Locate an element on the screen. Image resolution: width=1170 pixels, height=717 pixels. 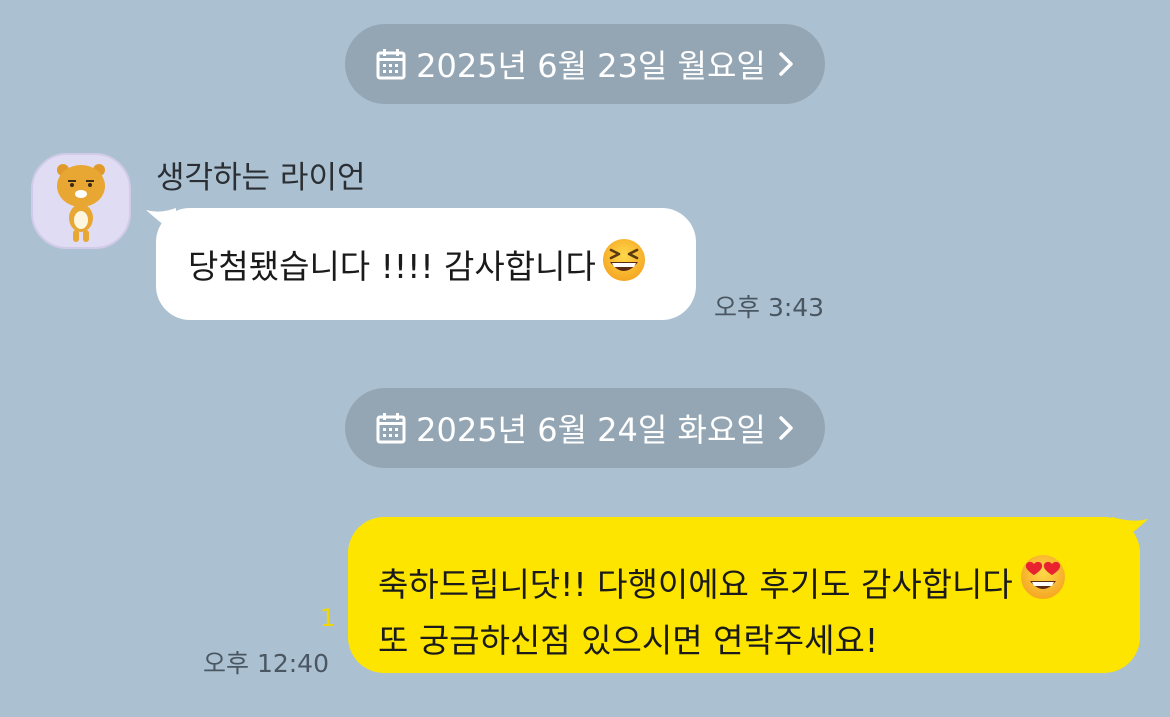
outgoing-message-line: 또 궁금하신점 있으시면 연락주세요! is located at coordinates (759, 640).